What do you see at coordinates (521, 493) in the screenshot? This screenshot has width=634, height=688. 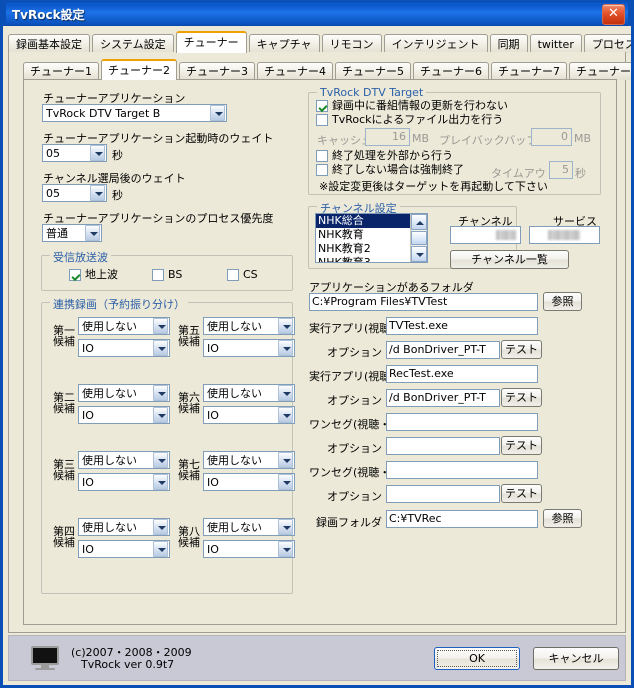 I see `test-button-7: テスト` at bounding box center [521, 493].